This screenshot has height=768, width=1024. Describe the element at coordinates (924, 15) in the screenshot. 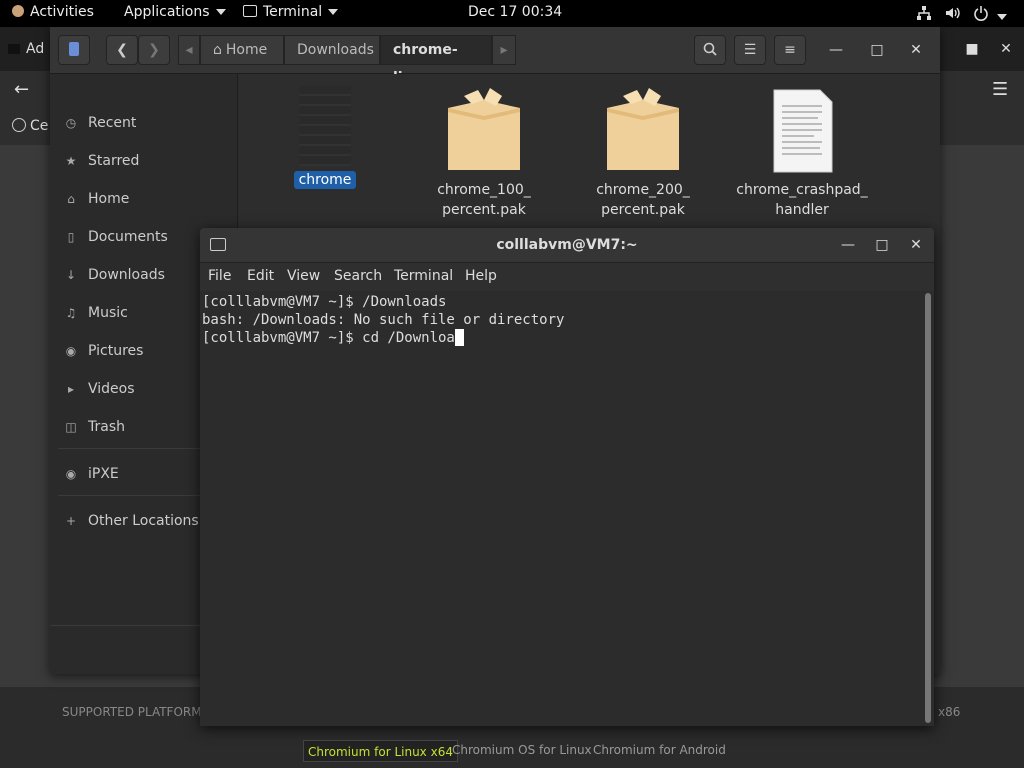

I see `network-icon` at that location.